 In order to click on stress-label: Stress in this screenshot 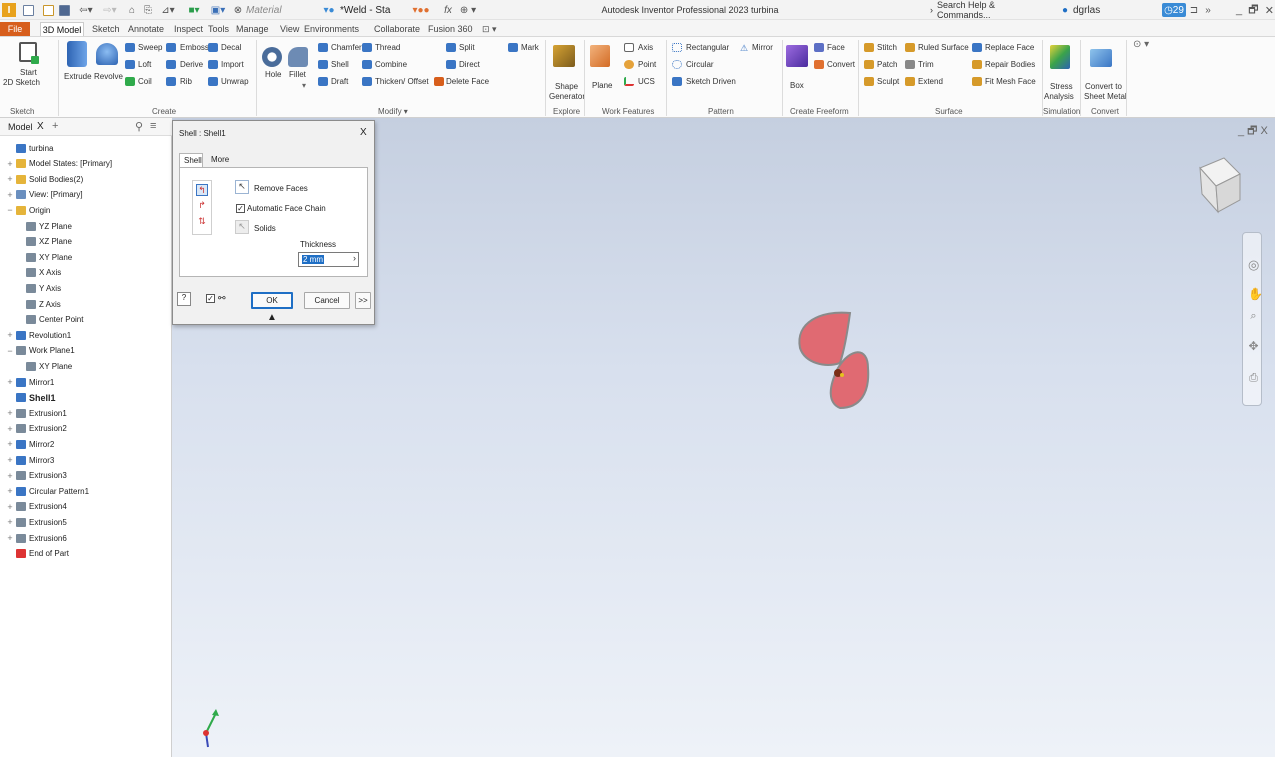, I will do `click(1061, 86)`.